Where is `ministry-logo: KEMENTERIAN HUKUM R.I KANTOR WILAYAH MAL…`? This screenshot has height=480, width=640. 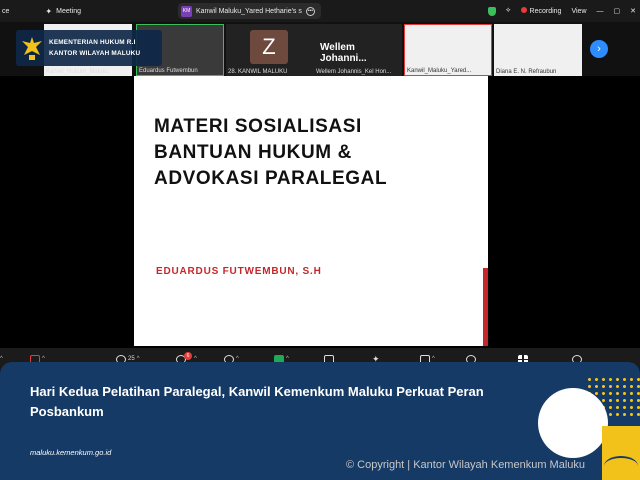
ministry-logo: KEMENTERIAN HUKUM R.I KANTOR WILAYAH MAL… is located at coordinates (89, 48).